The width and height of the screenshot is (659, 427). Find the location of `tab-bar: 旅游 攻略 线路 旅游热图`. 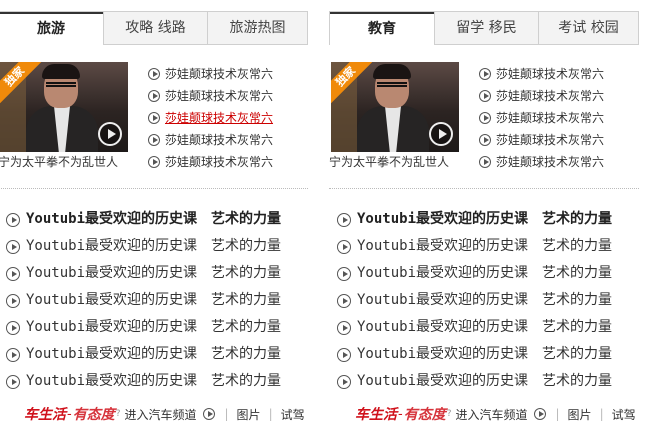

tab-bar: 旅游 攻略 线路 旅游热图 is located at coordinates (154, 28).